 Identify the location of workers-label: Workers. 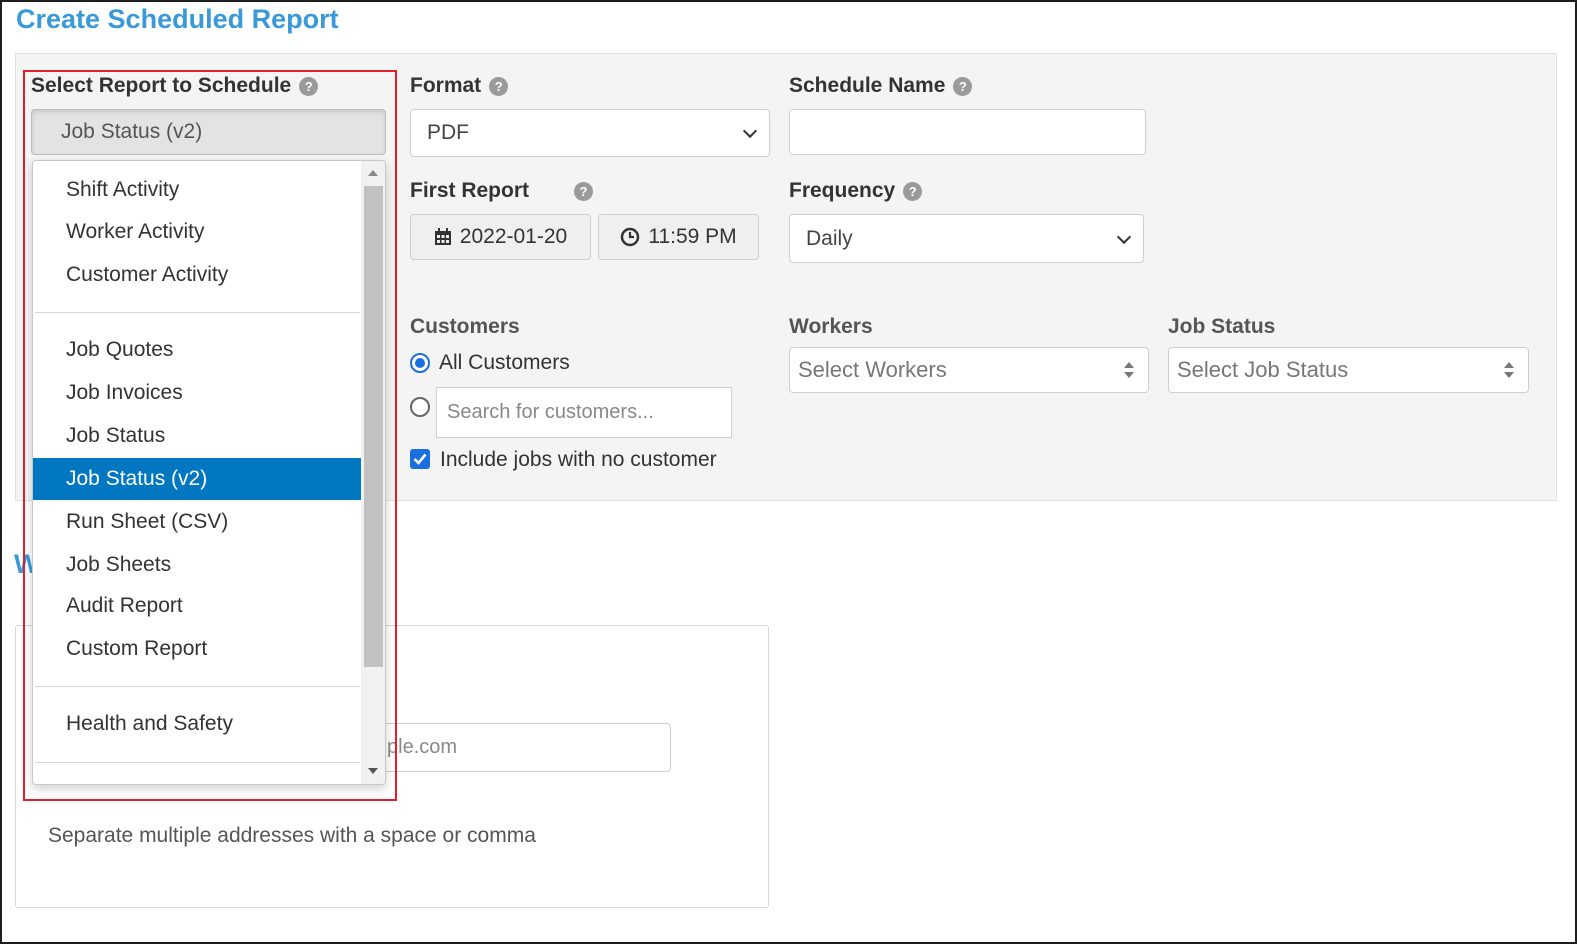
(831, 326).